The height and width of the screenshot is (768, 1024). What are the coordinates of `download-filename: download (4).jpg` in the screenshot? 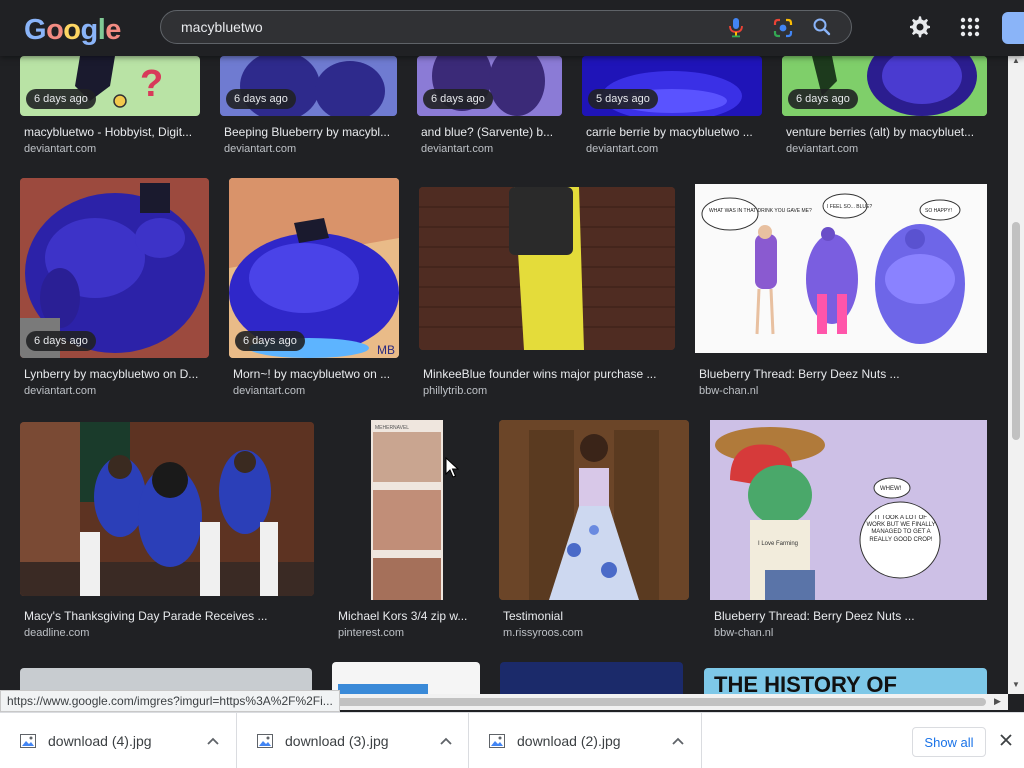 It's located at (100, 741).